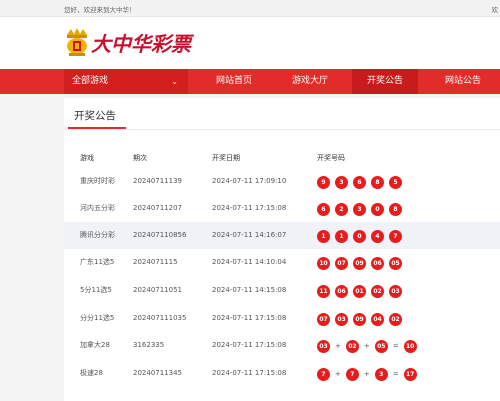 This screenshot has width=500, height=401. I want to click on chevron-down-icon: ⌄, so click(174, 81).